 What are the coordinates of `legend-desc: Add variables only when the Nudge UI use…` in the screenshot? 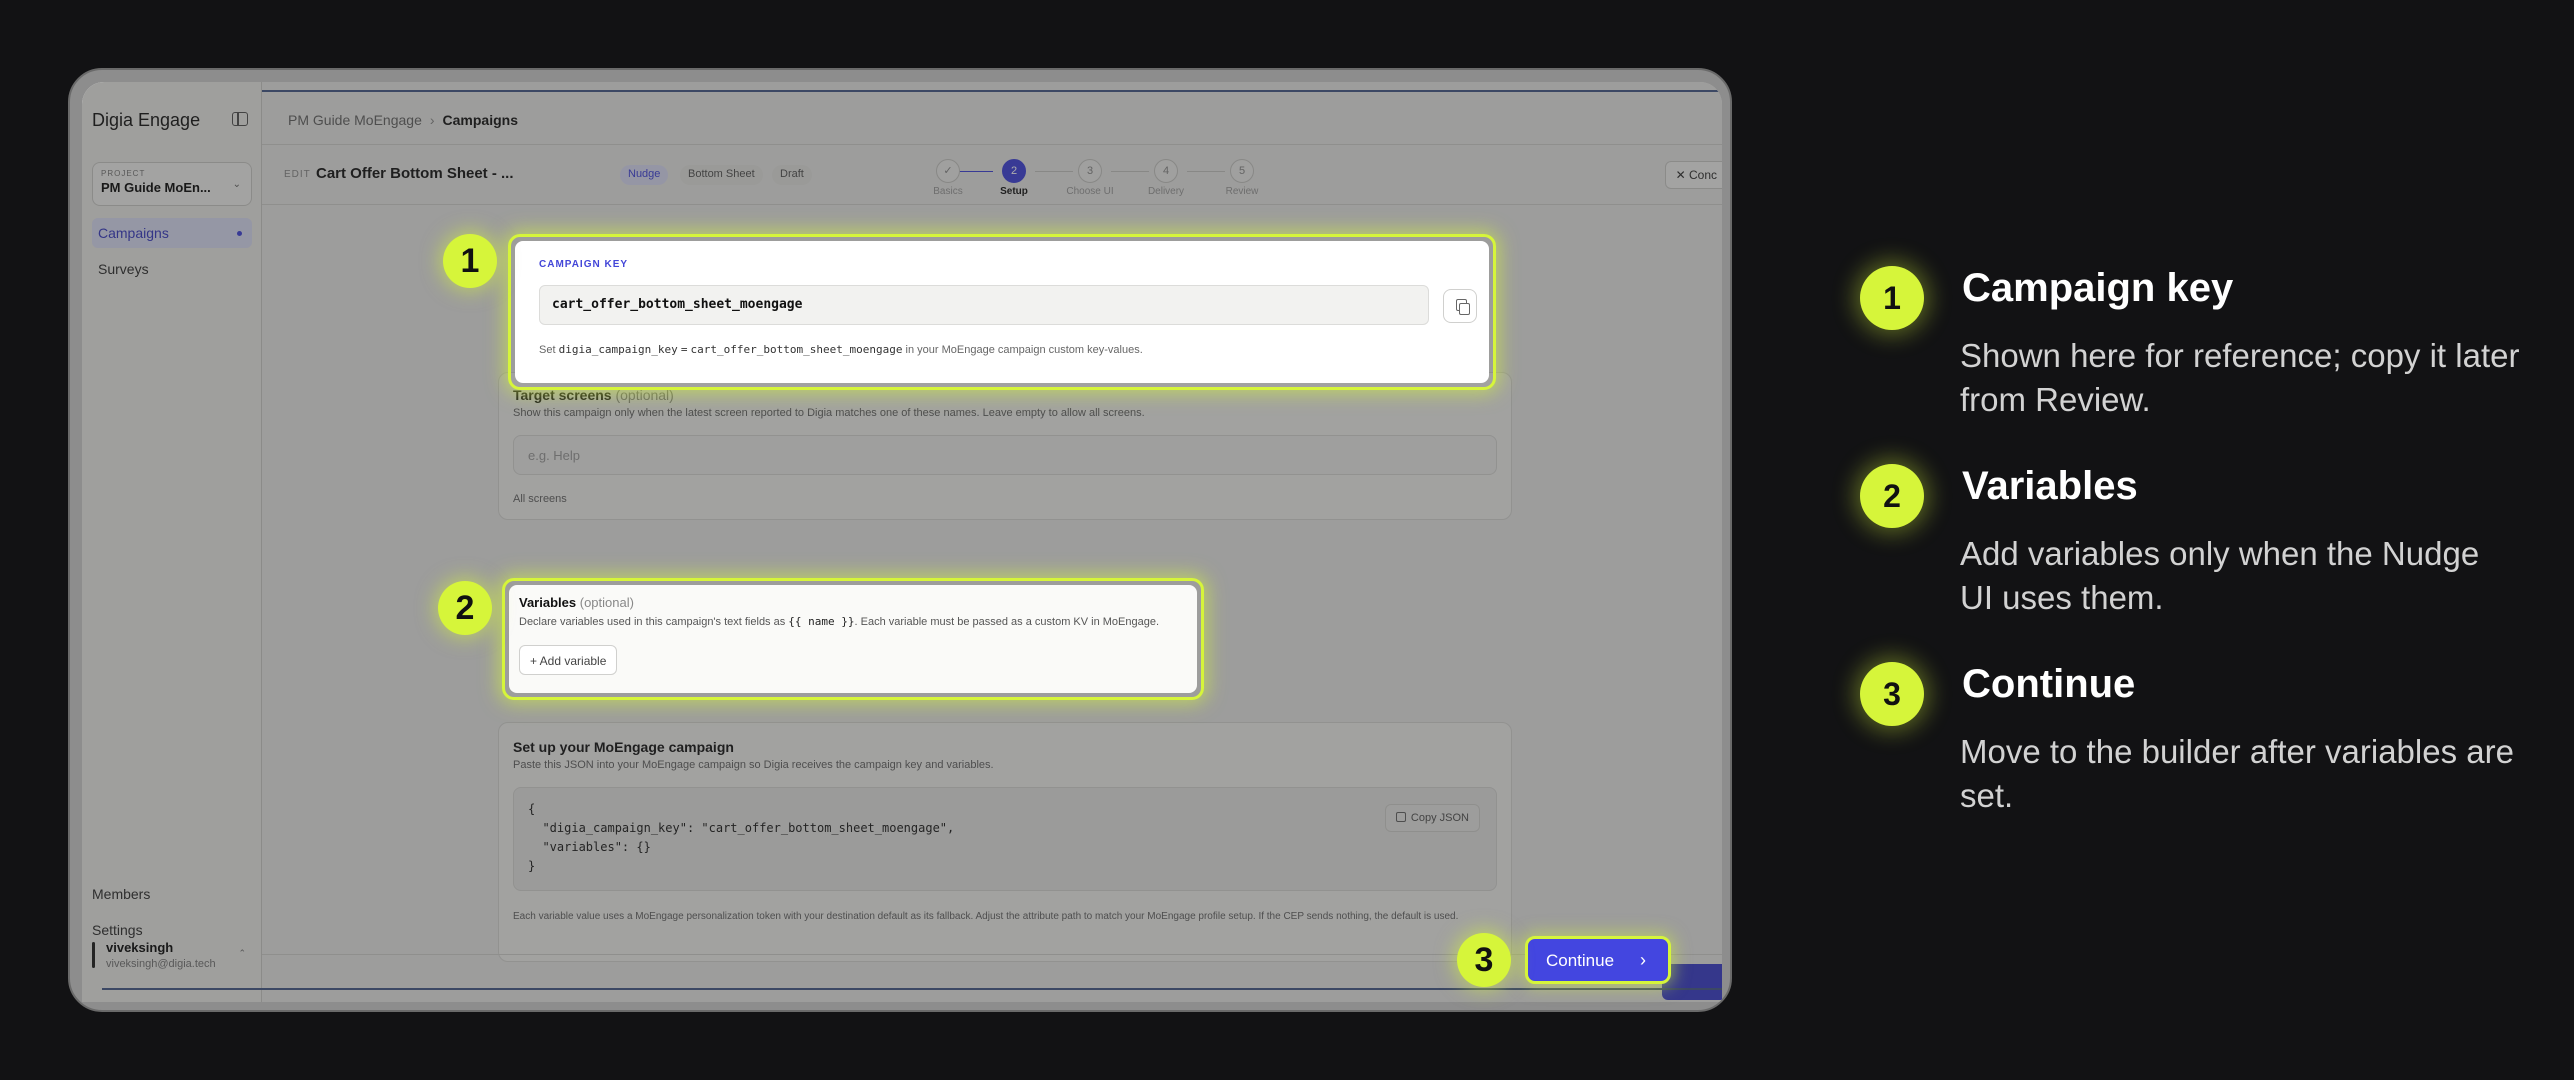 It's located at (2220, 575).